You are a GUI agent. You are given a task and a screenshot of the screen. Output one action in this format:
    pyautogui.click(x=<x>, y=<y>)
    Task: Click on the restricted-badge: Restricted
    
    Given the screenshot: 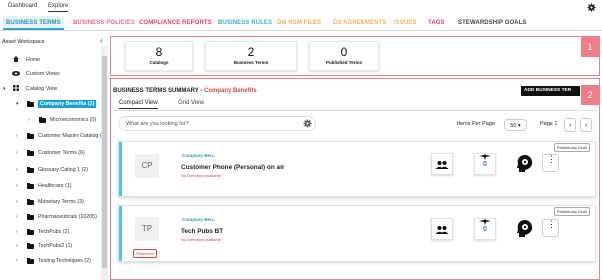 What is the action you would take?
    pyautogui.click(x=145, y=253)
    